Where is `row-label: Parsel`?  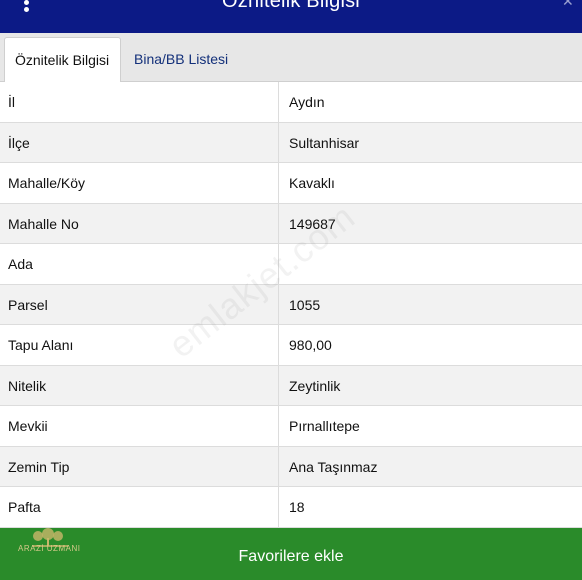
row-label: Parsel is located at coordinates (28, 304).